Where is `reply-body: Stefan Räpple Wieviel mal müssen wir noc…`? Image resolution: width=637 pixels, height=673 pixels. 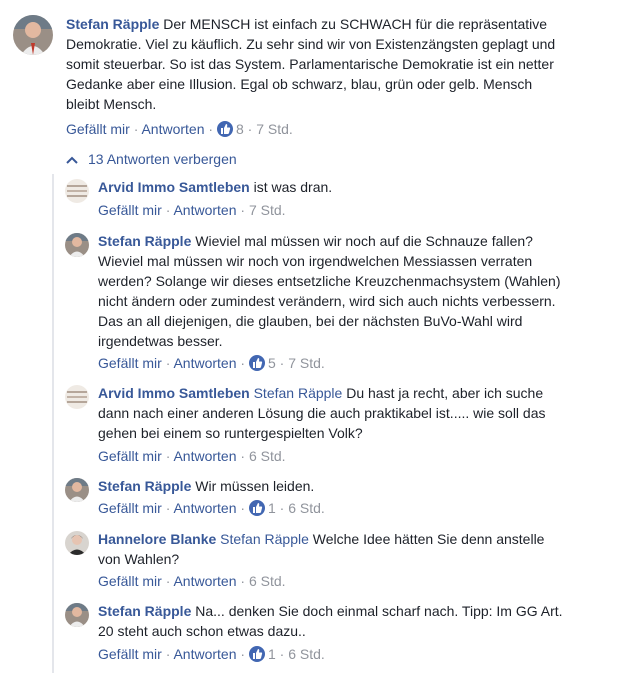
reply-body: Stefan Räpple Wieviel mal müssen wir noc… is located at coordinates (335, 291).